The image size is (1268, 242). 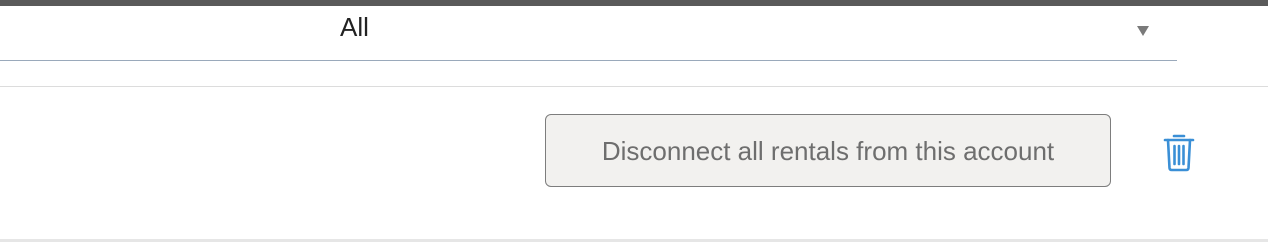 What do you see at coordinates (828, 150) in the screenshot?
I see `disconnect-all-rentals-button: Disconnect all rentals from this account` at bounding box center [828, 150].